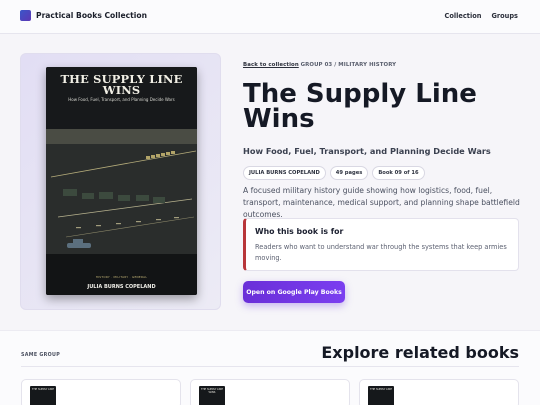 The height and width of the screenshot is (405, 540). What do you see at coordinates (504, 16) in the screenshot?
I see `nav-groups: Groups` at bounding box center [504, 16].